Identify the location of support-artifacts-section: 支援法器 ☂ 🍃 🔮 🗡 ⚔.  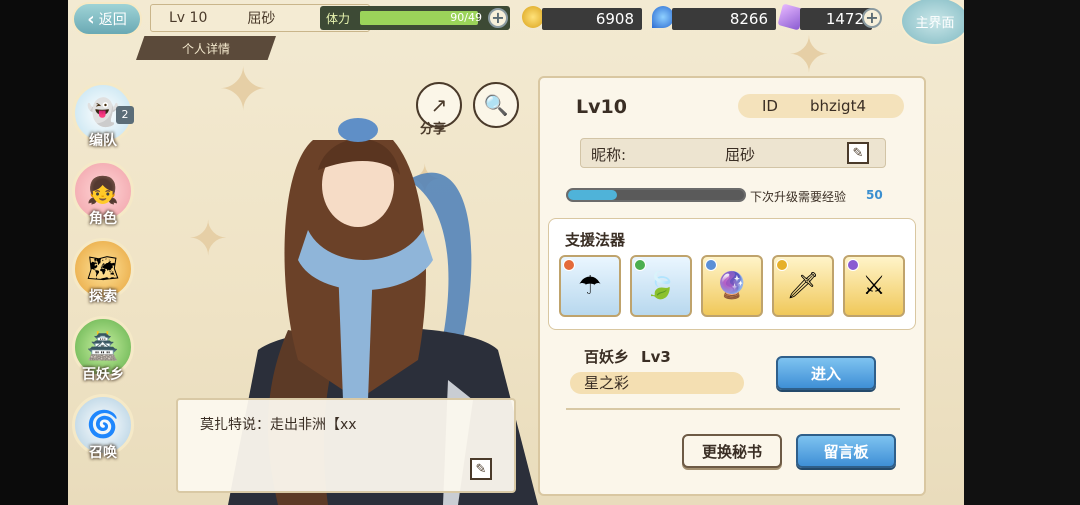
(732, 274).